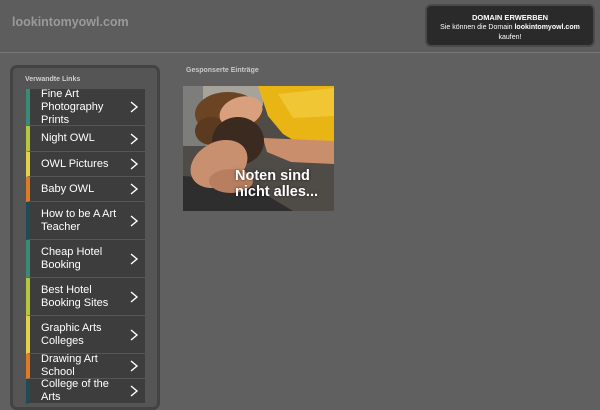 The image size is (600, 410). What do you see at coordinates (67, 189) in the screenshot?
I see `related-link-label: Baby OWL` at bounding box center [67, 189].